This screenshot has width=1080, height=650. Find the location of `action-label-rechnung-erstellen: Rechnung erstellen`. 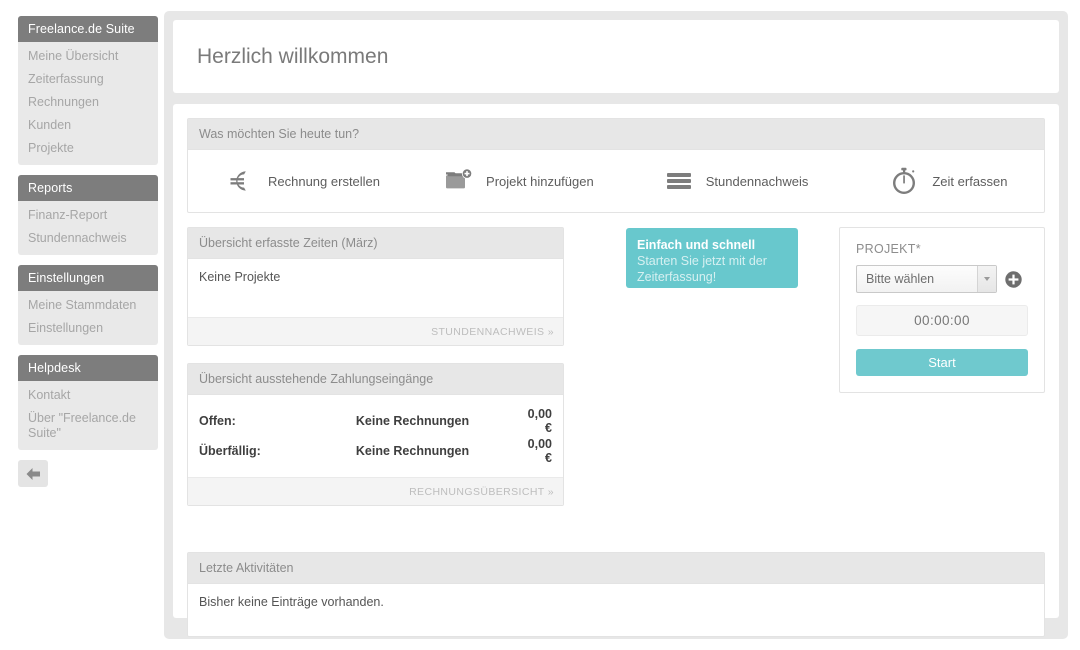

action-label-rechnung-erstellen: Rechnung erstellen is located at coordinates (324, 181).